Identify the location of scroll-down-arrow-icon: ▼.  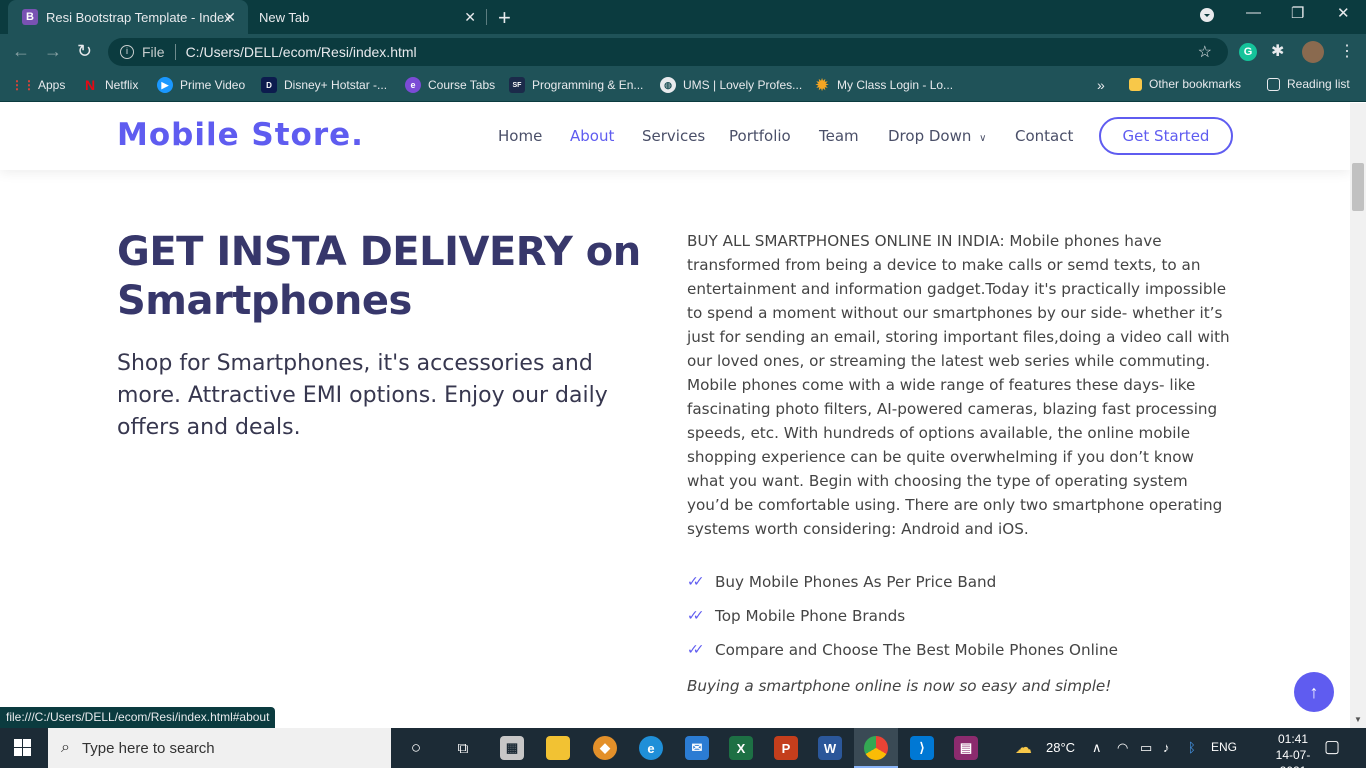
(1358, 719).